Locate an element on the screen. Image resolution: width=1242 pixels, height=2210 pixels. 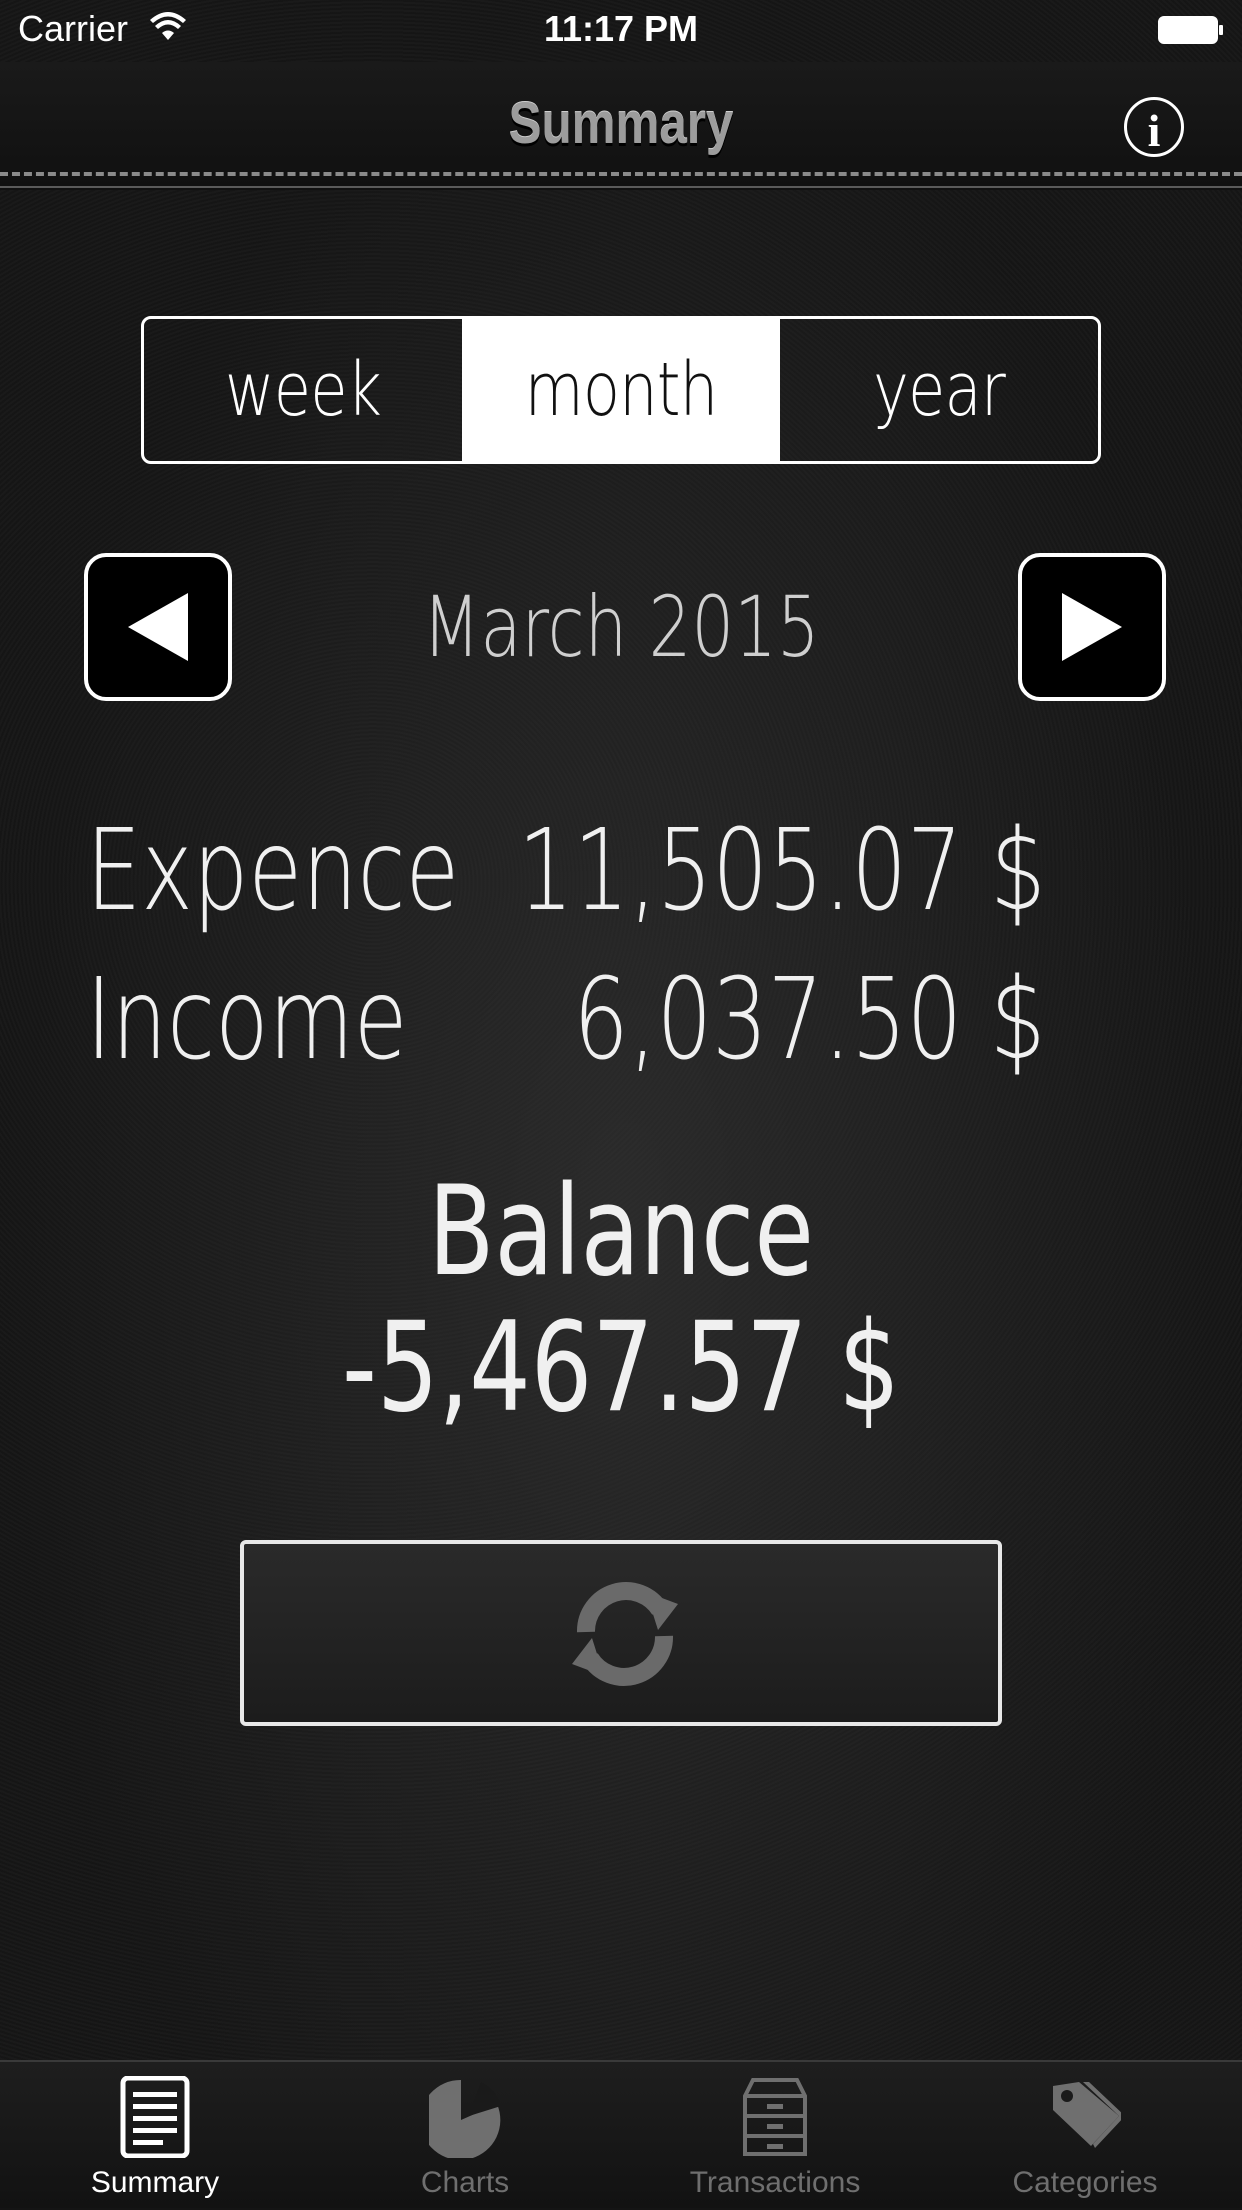
page-title: Summary is located at coordinates (621, 123).